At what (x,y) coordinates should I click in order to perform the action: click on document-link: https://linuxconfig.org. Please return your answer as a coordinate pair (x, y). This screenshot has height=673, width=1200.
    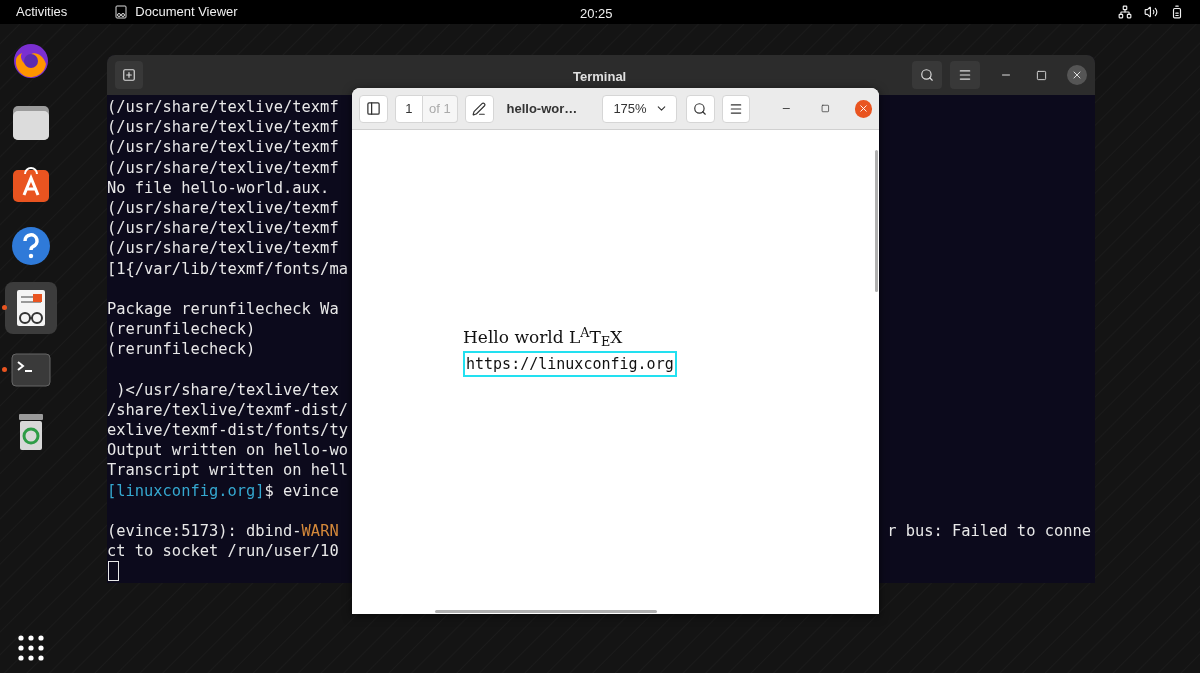
    Looking at the image, I should click on (570, 363).